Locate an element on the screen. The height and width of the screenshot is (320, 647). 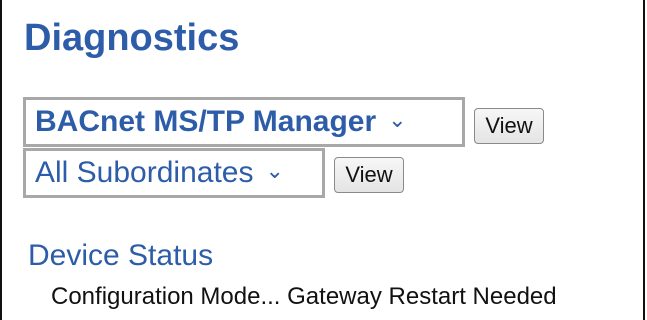
view-subordinates-button: View is located at coordinates (369, 175).